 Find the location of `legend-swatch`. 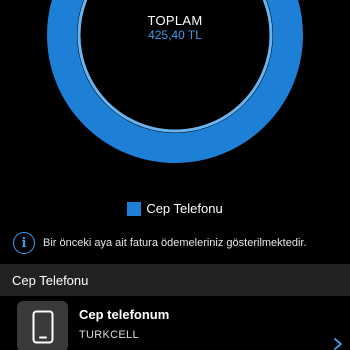

legend-swatch is located at coordinates (134, 208).